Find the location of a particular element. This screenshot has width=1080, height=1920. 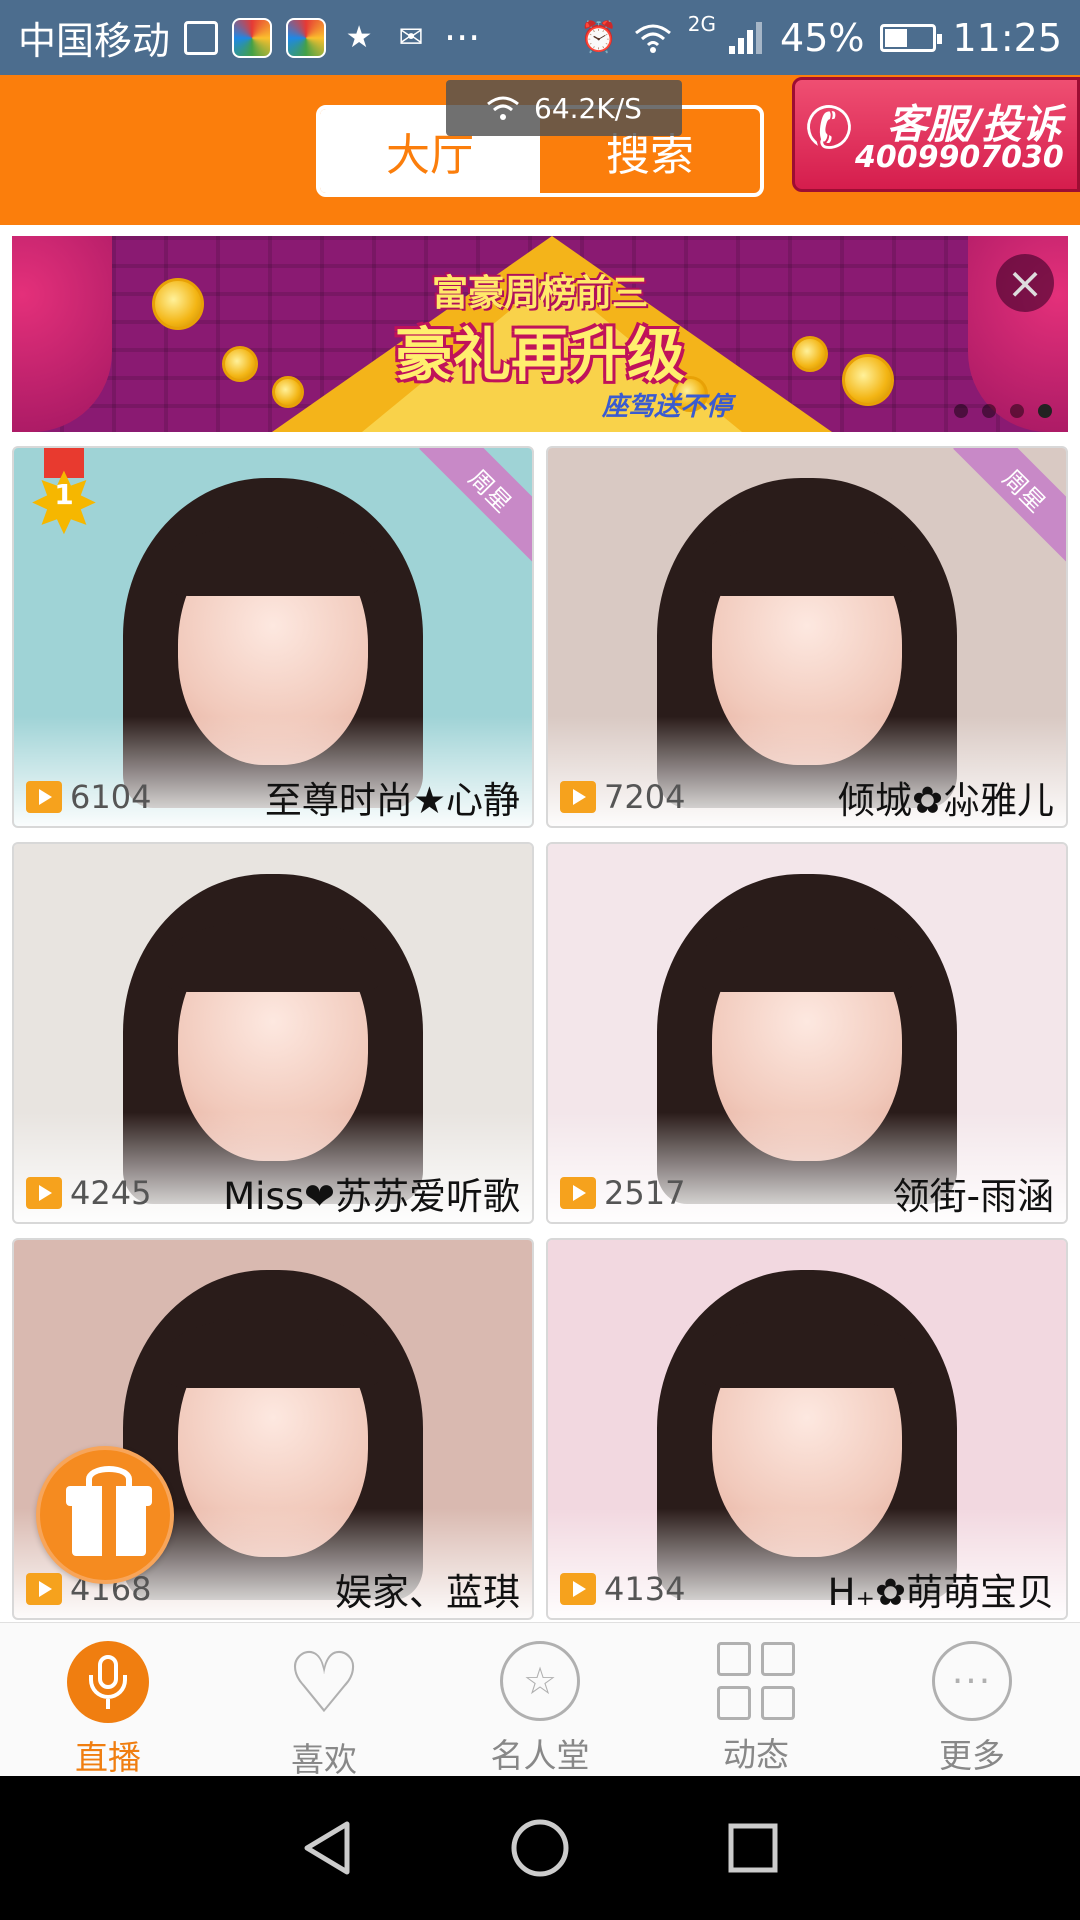

anchor-name: 至尊时尚★心静 is located at coordinates (392, 800).